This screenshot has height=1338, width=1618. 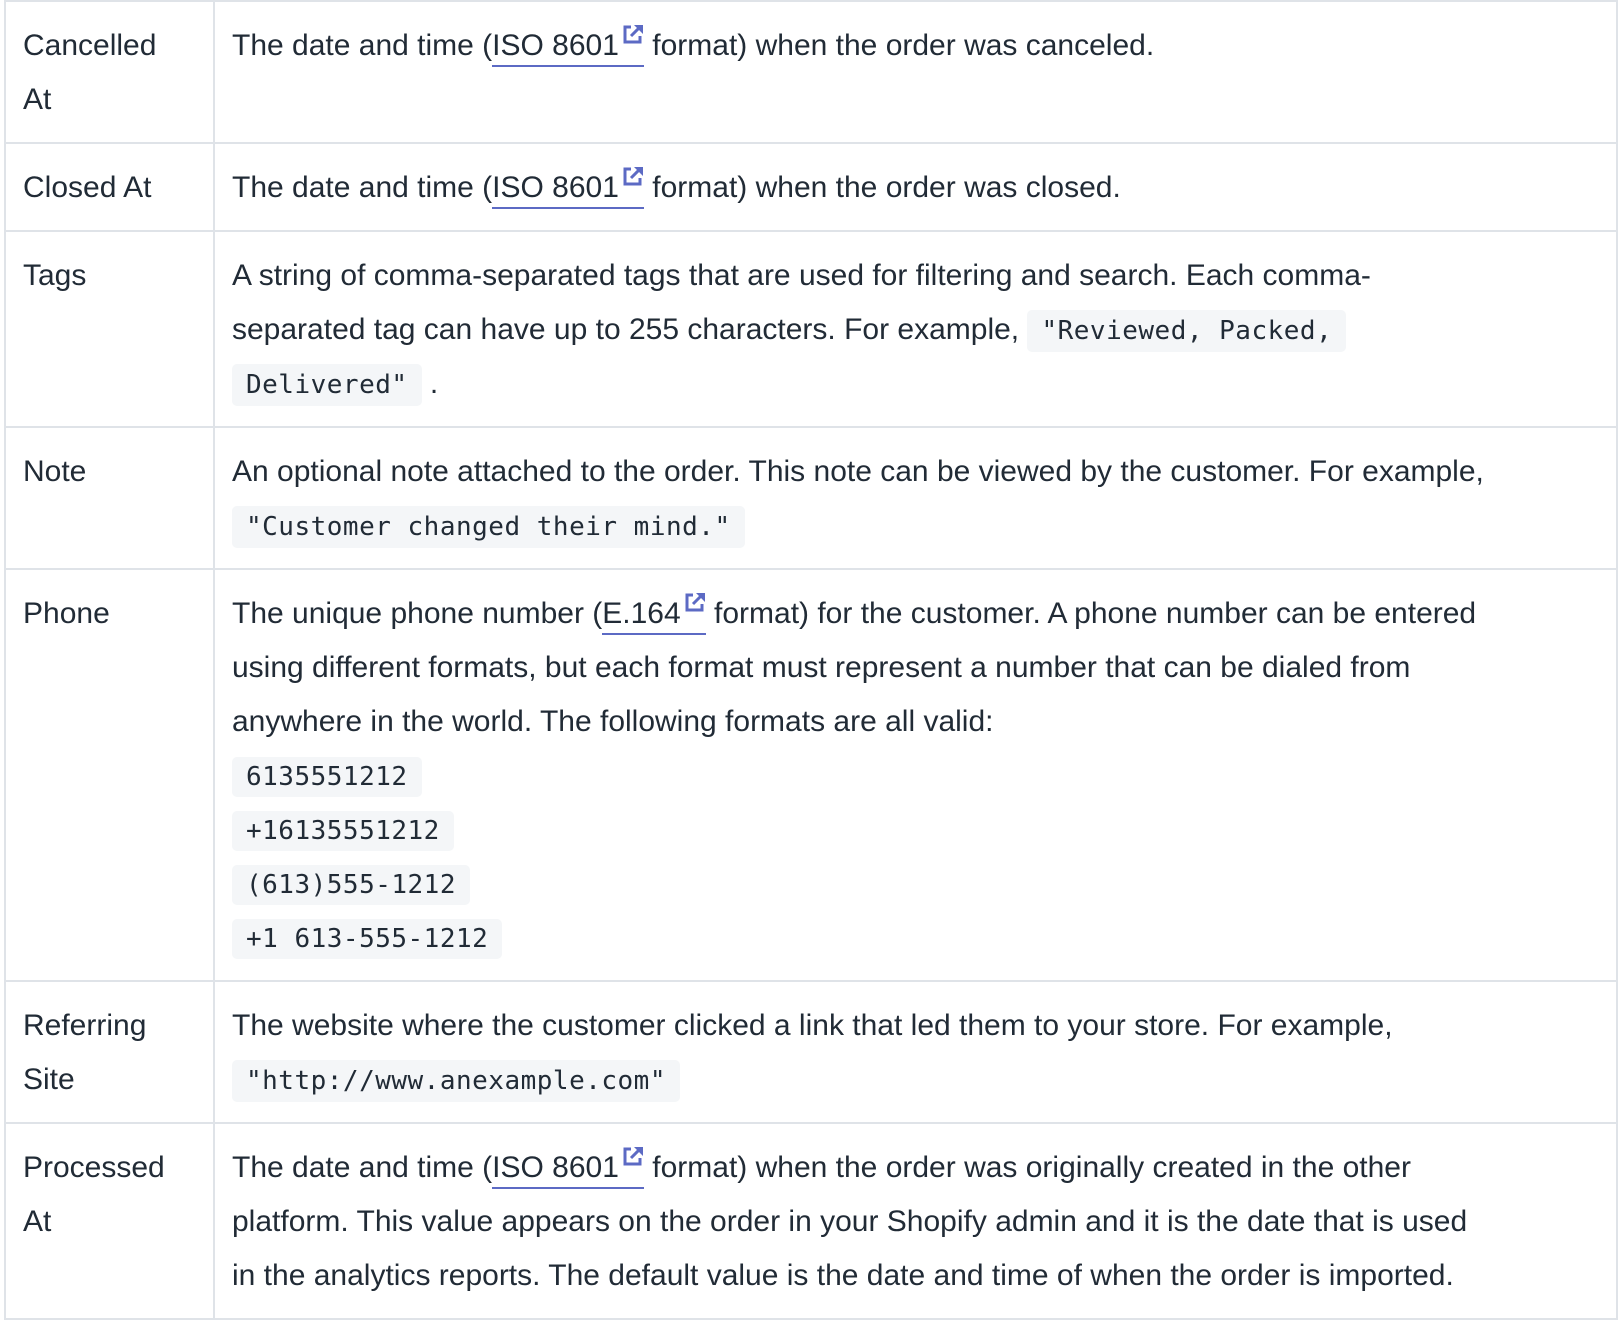 What do you see at coordinates (109, 775) in the screenshot?
I see `field-name-cell: Phone` at bounding box center [109, 775].